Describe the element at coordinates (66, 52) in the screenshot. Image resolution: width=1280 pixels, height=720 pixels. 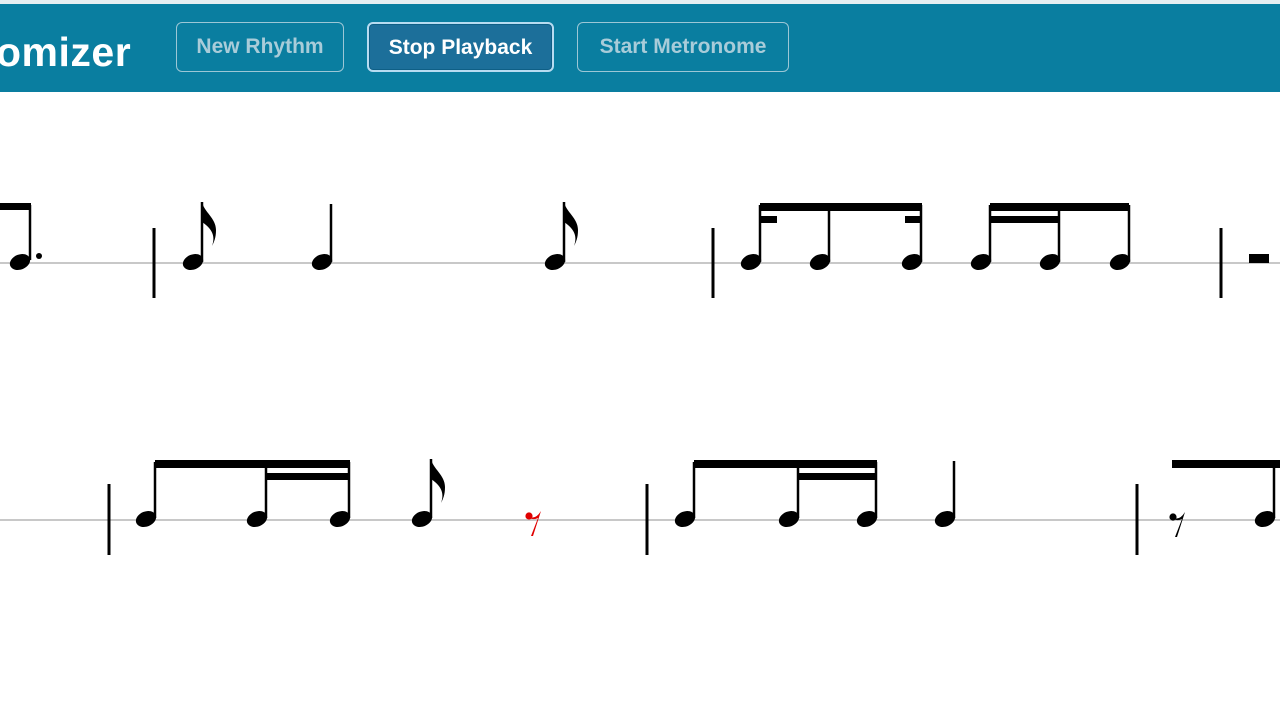
I see `app-title: omizer` at that location.